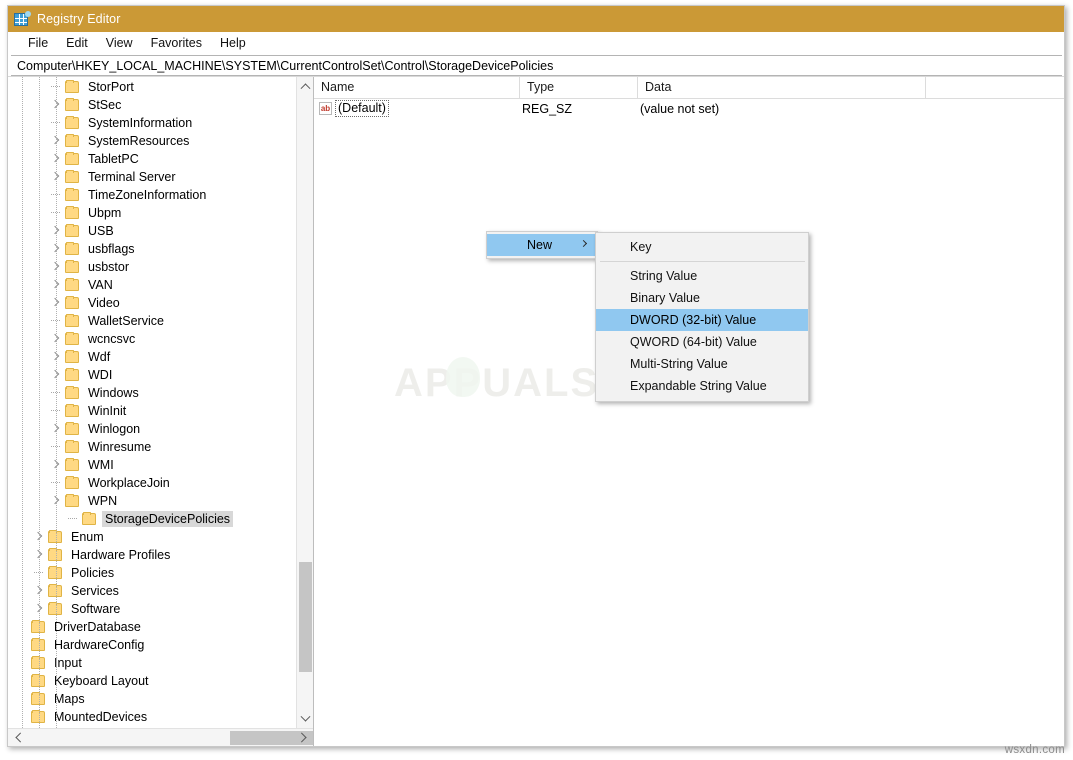 Image resolution: width=1073 pixels, height=760 pixels. Describe the element at coordinates (111, 87) in the screenshot. I see `tree-node-label: StorPort` at that location.